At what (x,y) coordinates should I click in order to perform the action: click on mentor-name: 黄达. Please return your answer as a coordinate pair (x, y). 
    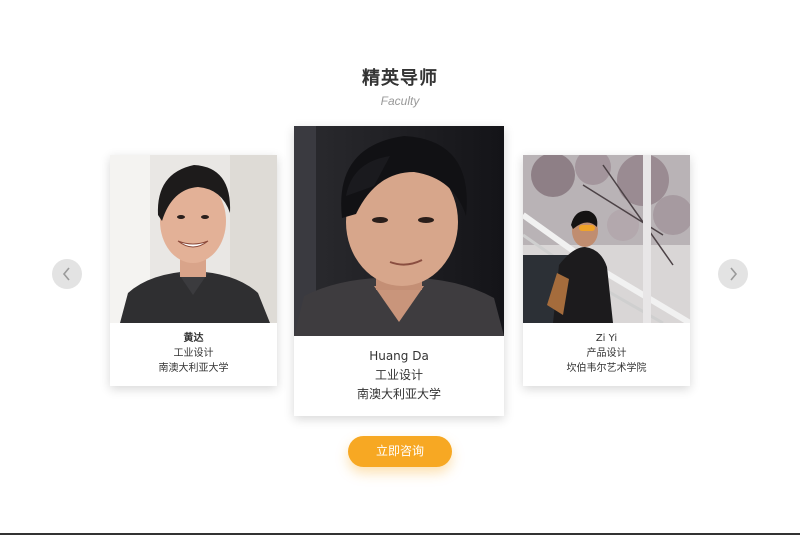
    Looking at the image, I should click on (193, 338).